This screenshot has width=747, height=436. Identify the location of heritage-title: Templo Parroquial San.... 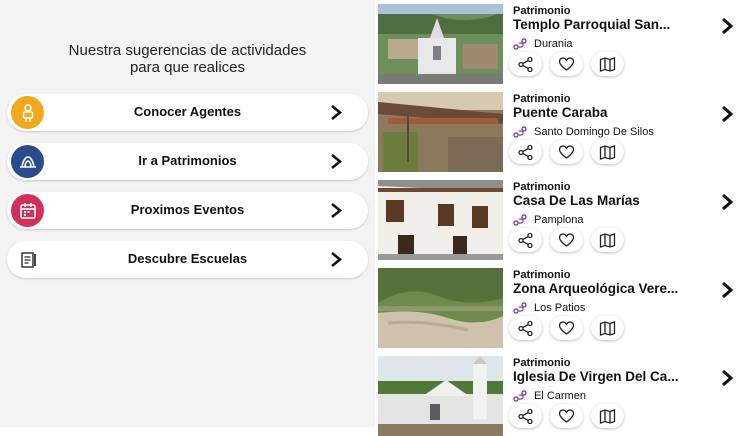
(615, 24).